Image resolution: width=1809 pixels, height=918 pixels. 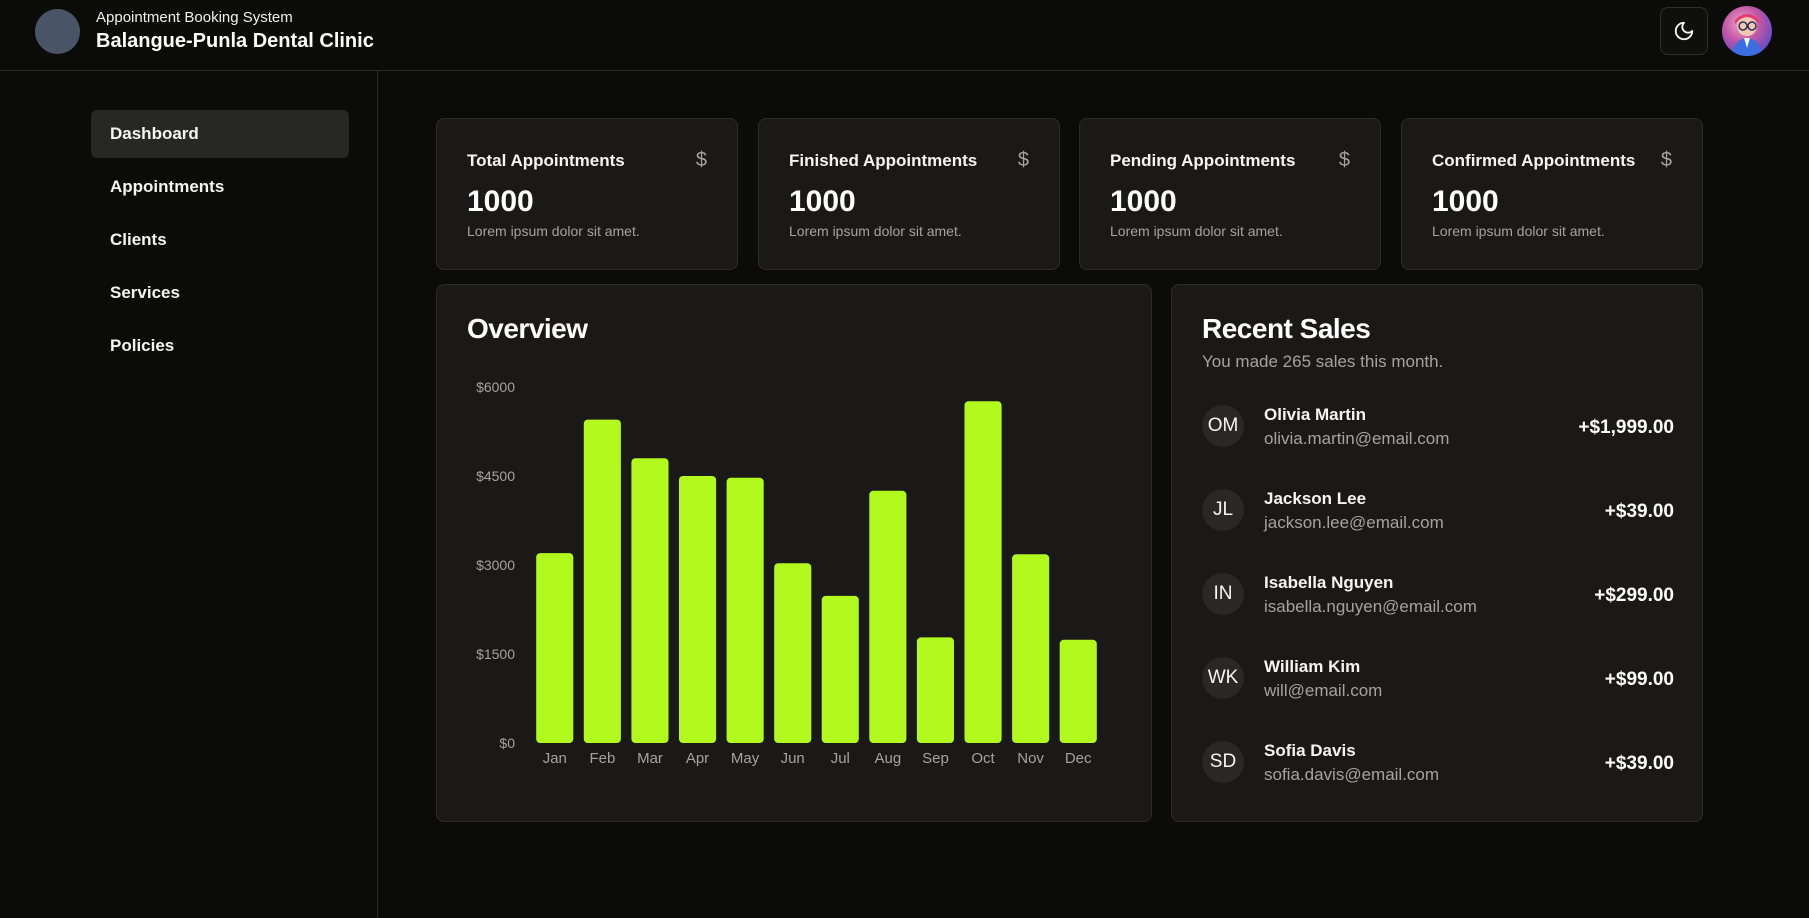 What do you see at coordinates (883, 160) in the screenshot?
I see `stat-title: Finished Appointments` at bounding box center [883, 160].